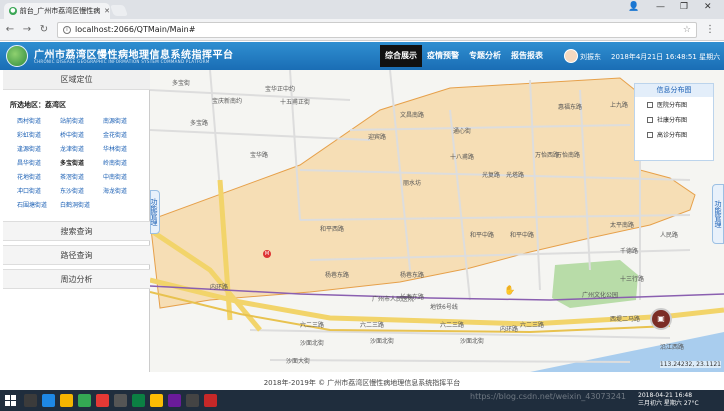 This screenshot has height=411, width=724. Describe the element at coordinates (280, 89) in the screenshot. I see `map-road-label: 宝华正中约` at that location.